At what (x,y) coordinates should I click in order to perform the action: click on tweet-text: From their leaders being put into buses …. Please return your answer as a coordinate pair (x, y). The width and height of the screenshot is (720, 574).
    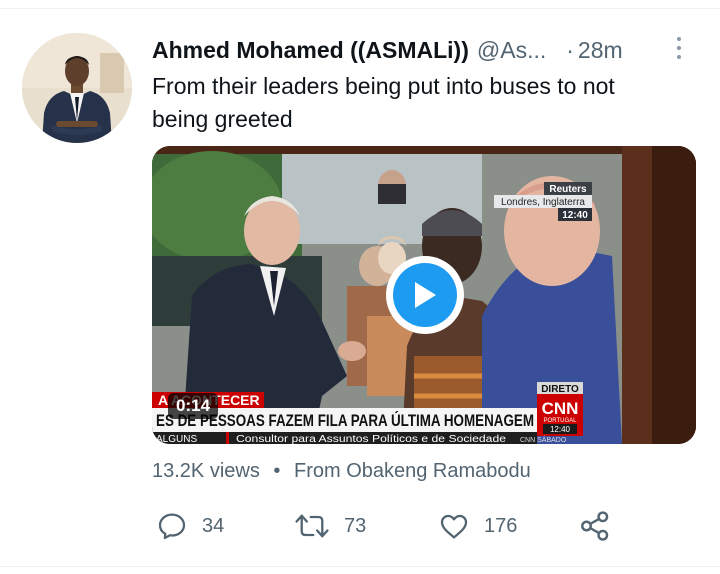
    Looking at the image, I should click on (383, 102).